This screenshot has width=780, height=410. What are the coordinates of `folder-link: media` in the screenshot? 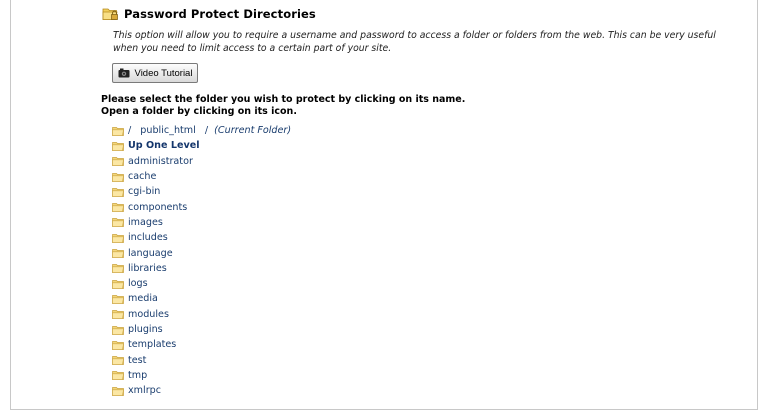 It's located at (143, 298).